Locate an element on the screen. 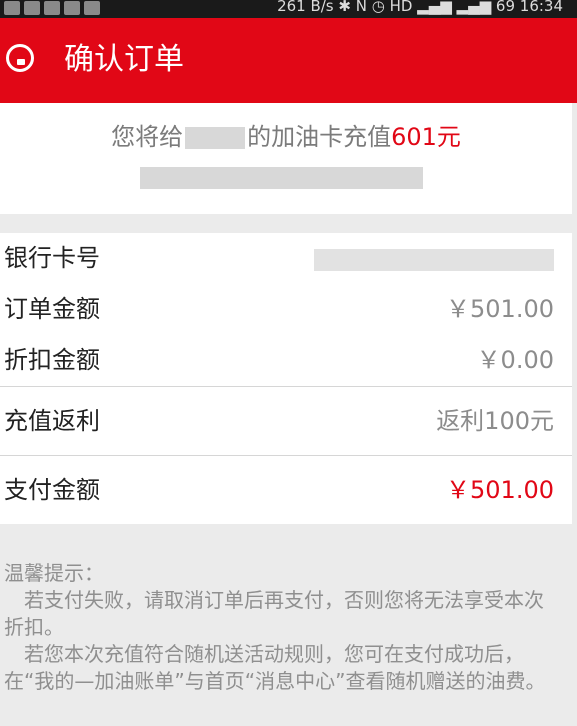  page-title: 确认订单 is located at coordinates (124, 59).